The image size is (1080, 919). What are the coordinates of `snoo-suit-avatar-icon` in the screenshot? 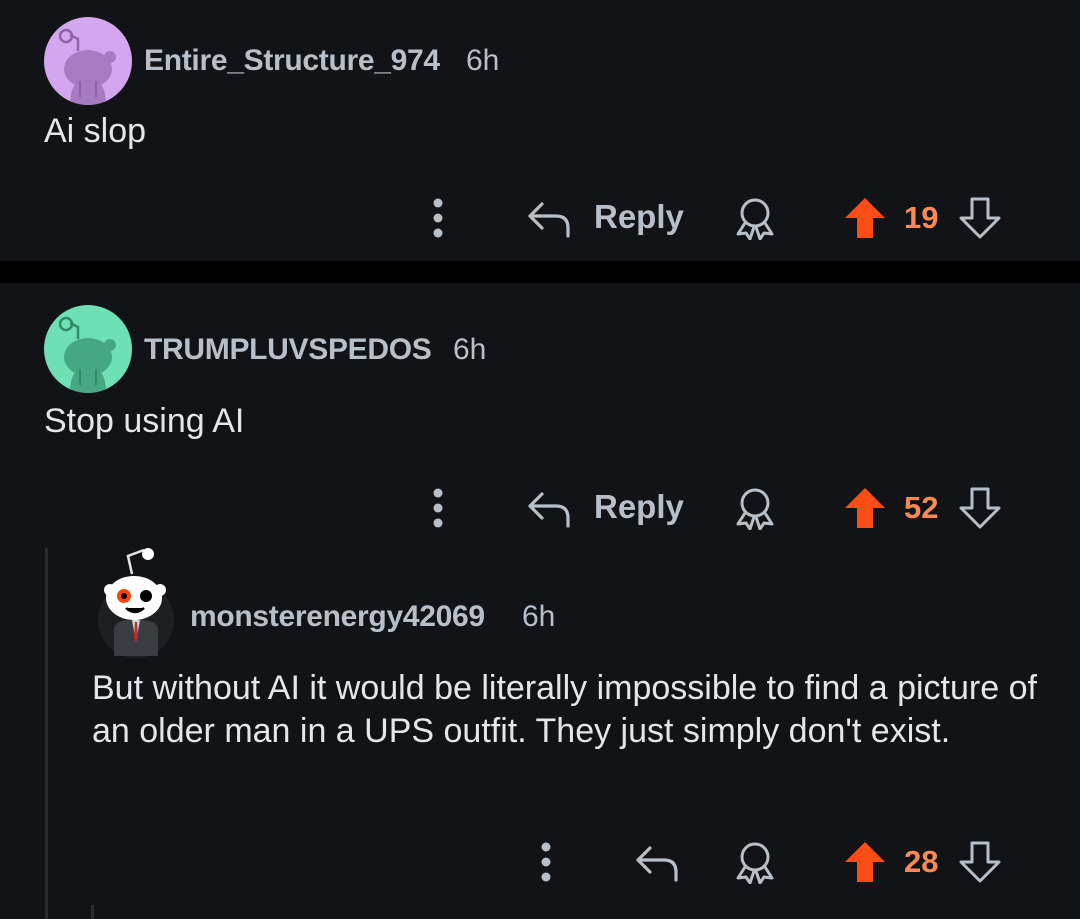 It's located at (136, 603).